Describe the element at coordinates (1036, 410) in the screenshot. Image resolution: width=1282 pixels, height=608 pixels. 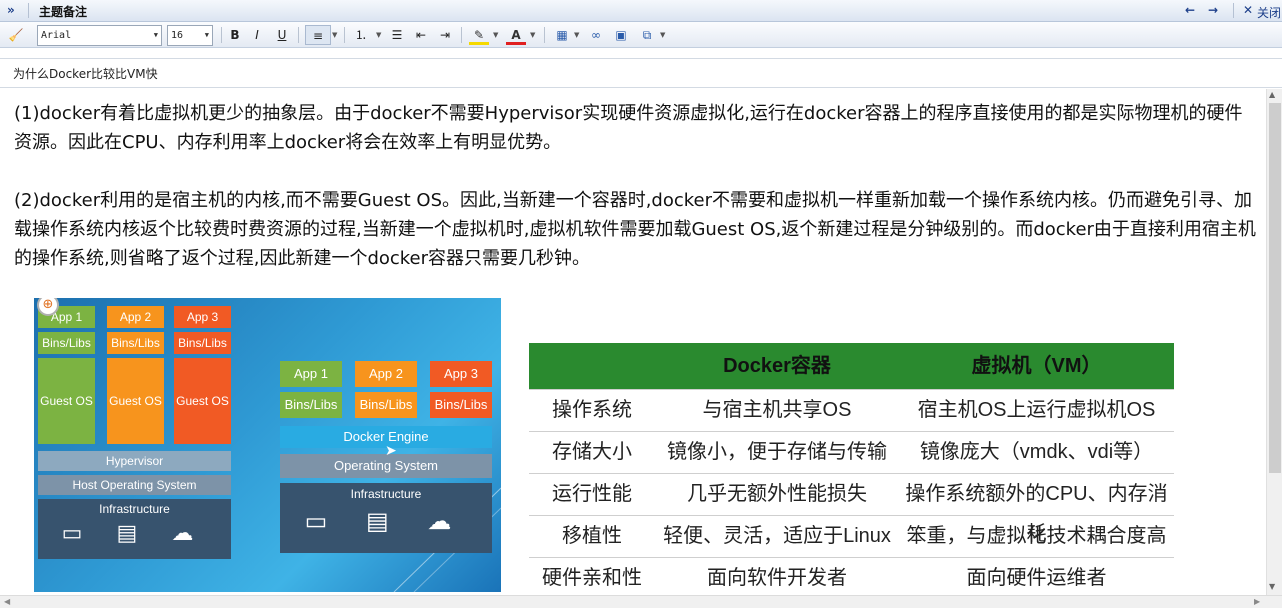
I see `table-cell: 宿主机OS上运行虚拟机OS` at that location.